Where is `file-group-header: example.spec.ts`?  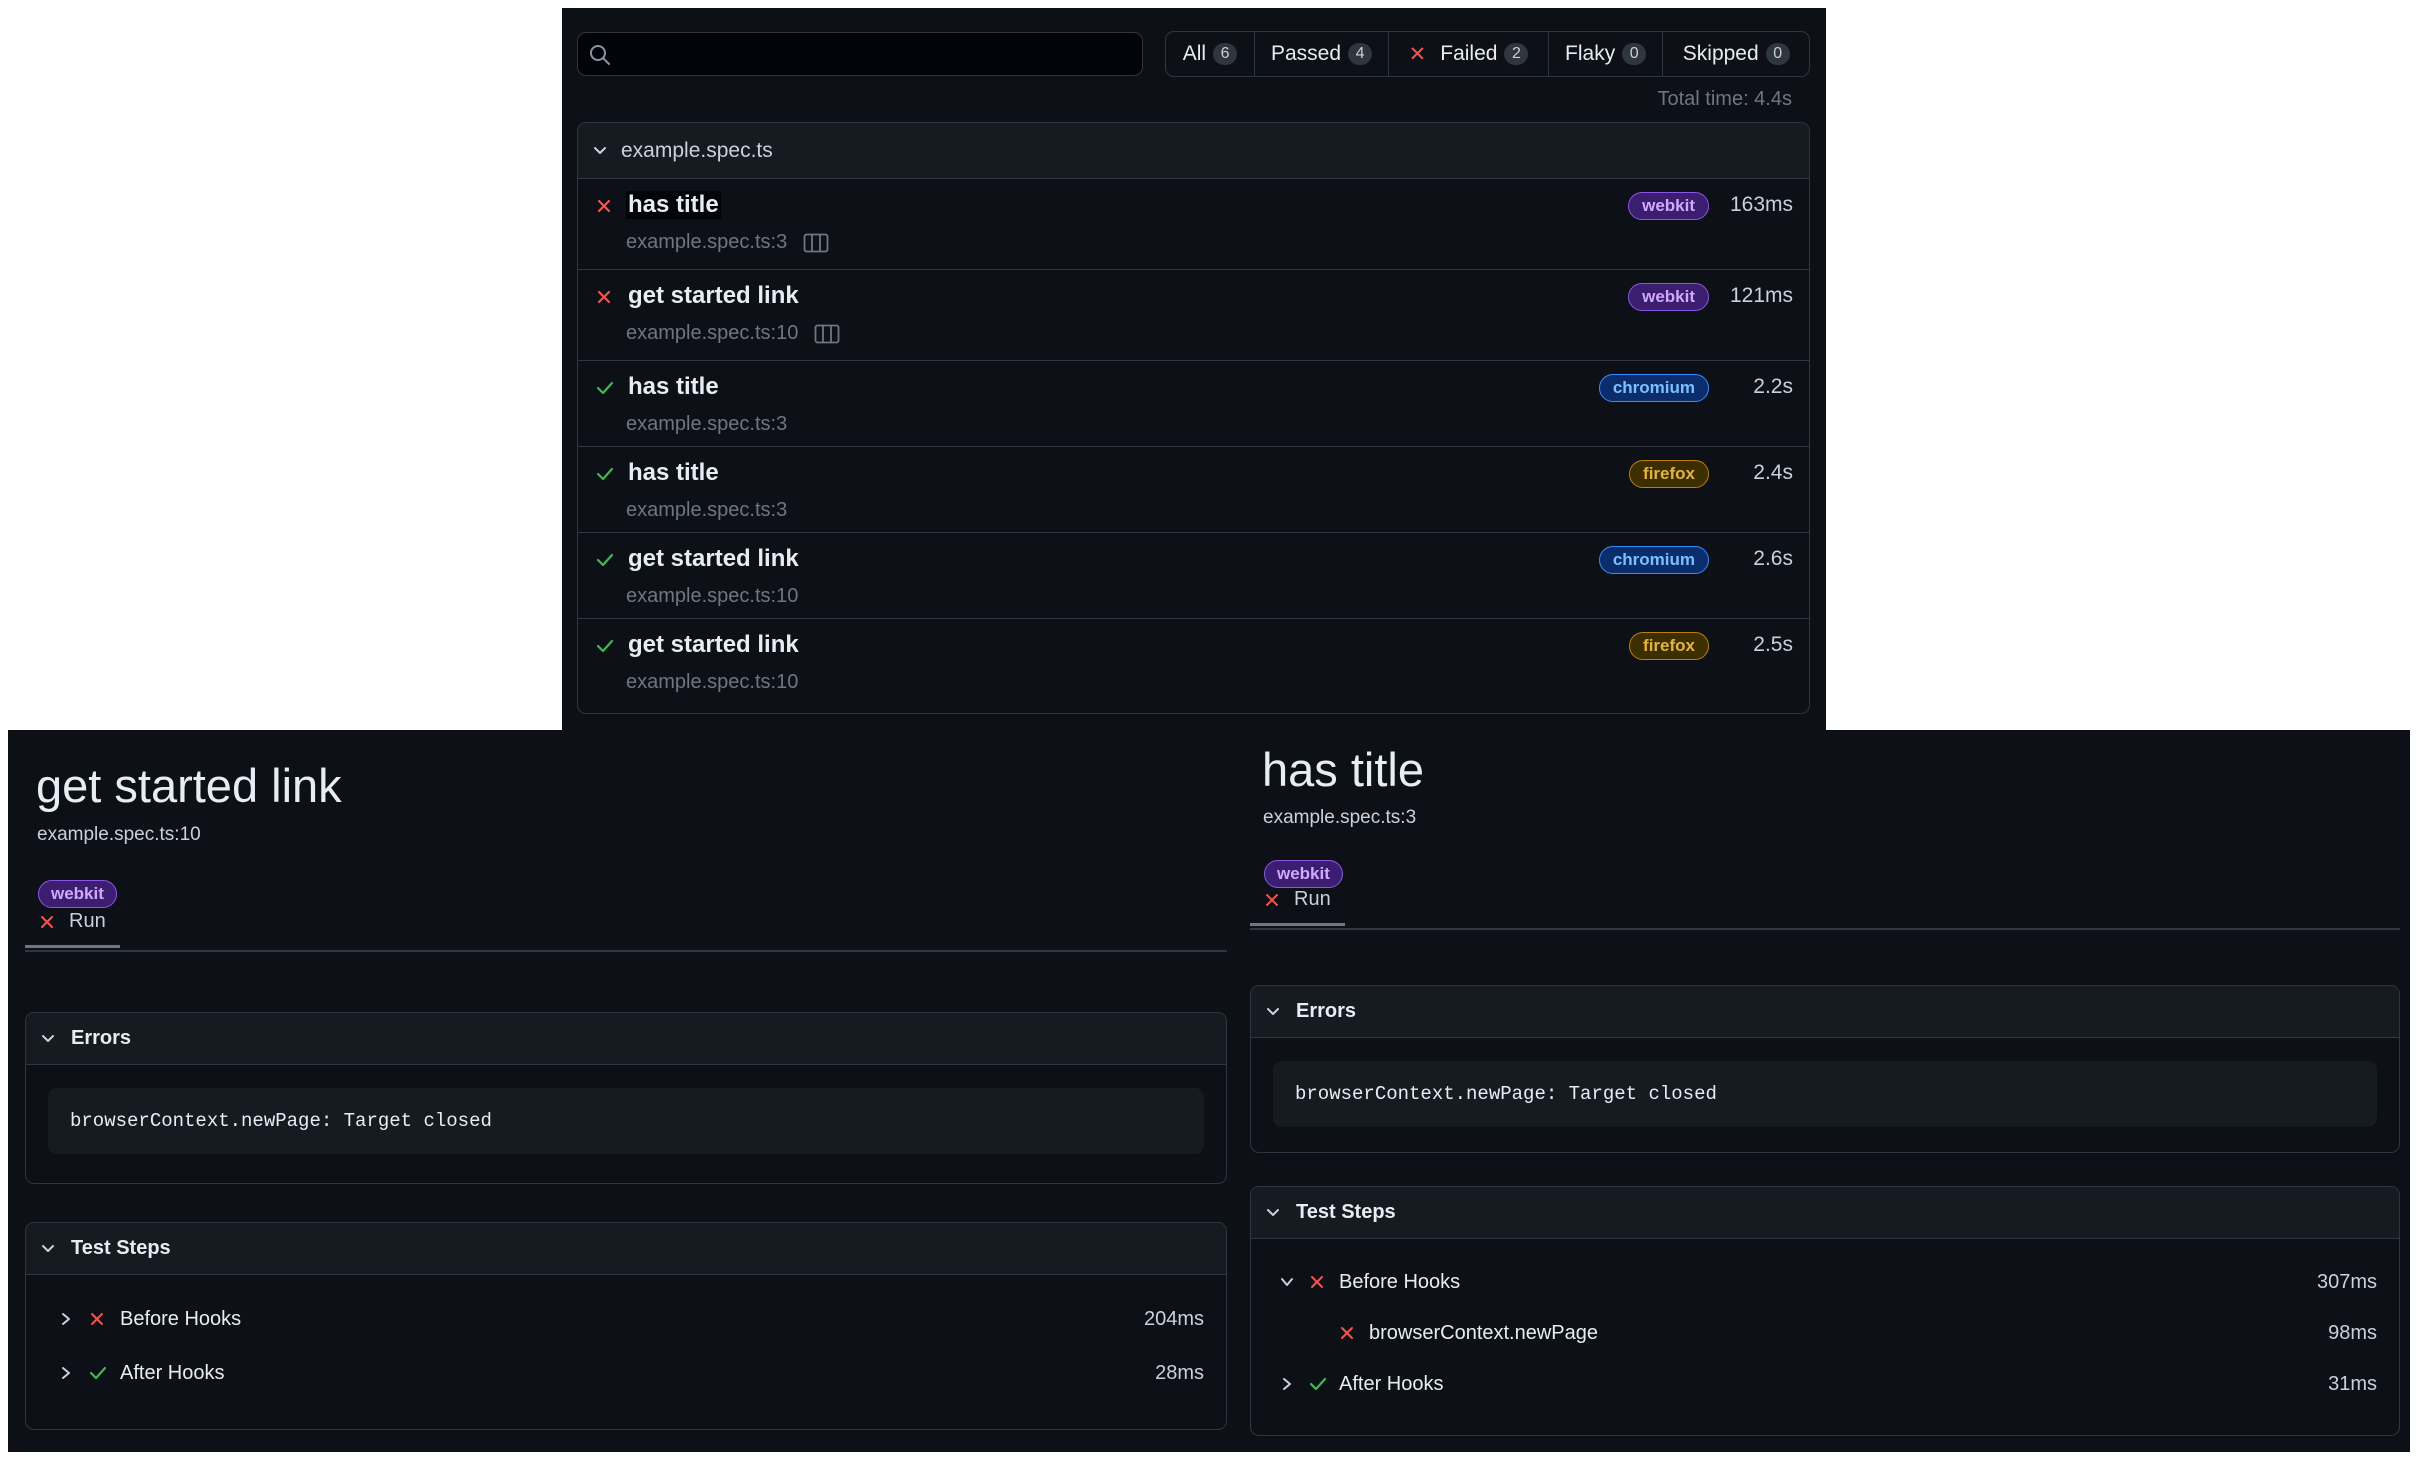
file-group-header: example.spec.ts is located at coordinates (1193, 151).